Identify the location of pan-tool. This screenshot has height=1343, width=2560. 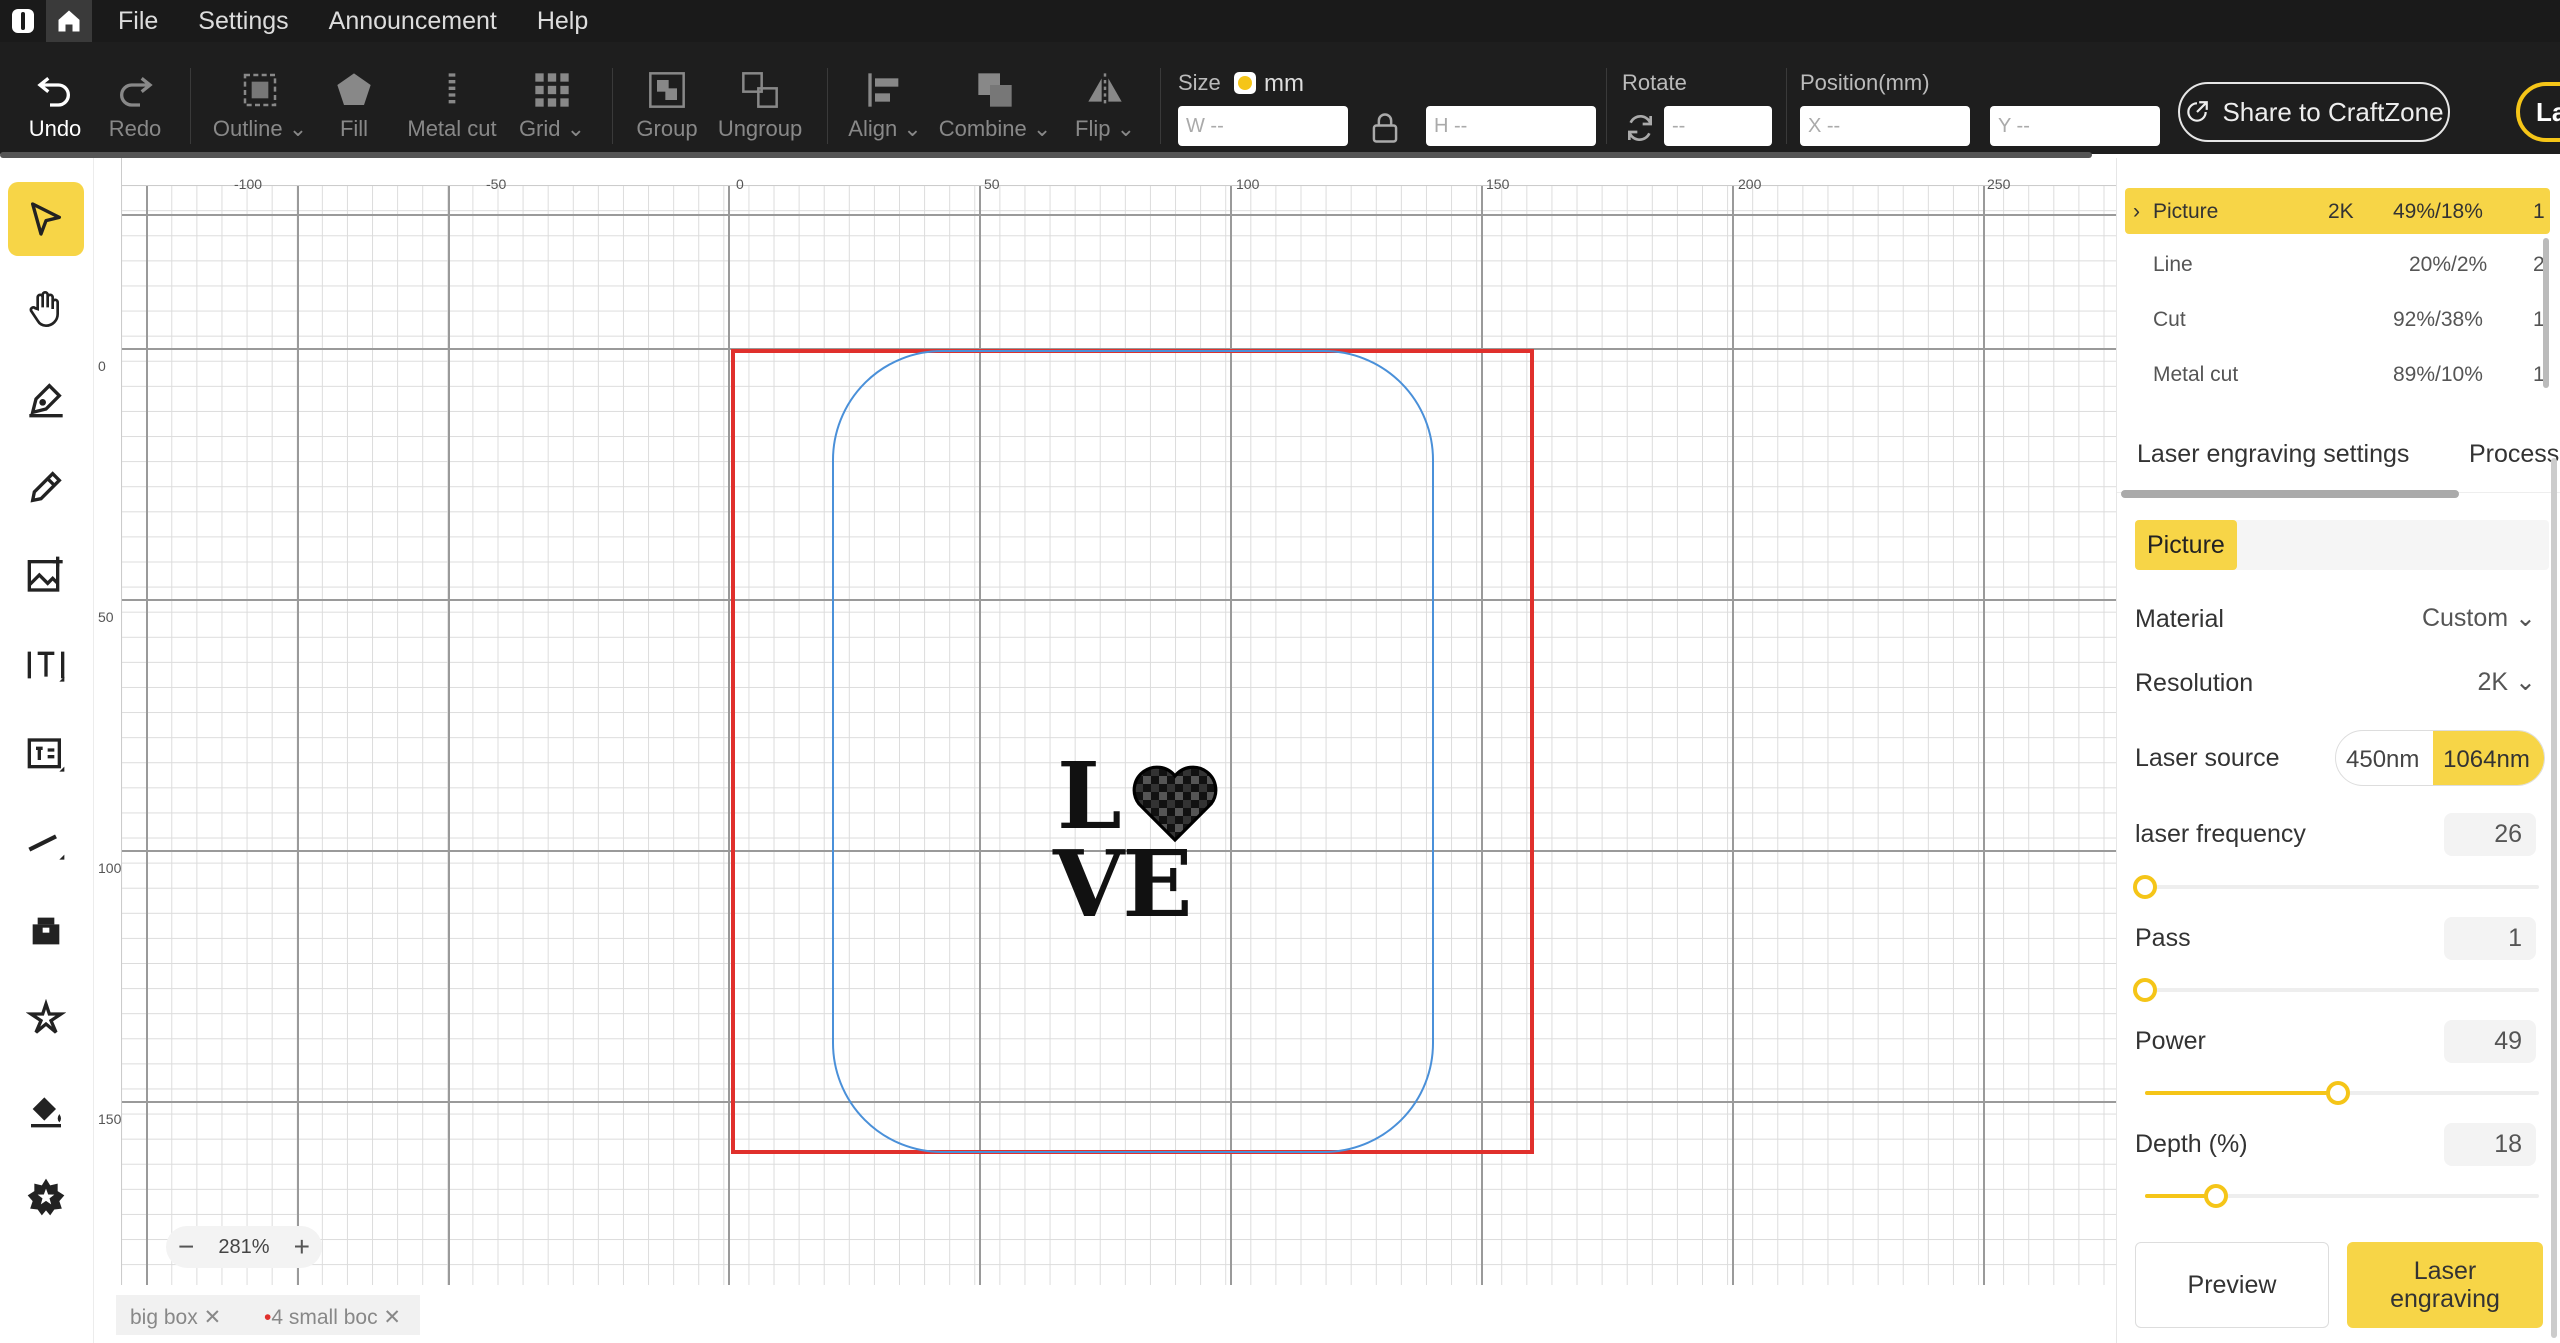
(46, 309).